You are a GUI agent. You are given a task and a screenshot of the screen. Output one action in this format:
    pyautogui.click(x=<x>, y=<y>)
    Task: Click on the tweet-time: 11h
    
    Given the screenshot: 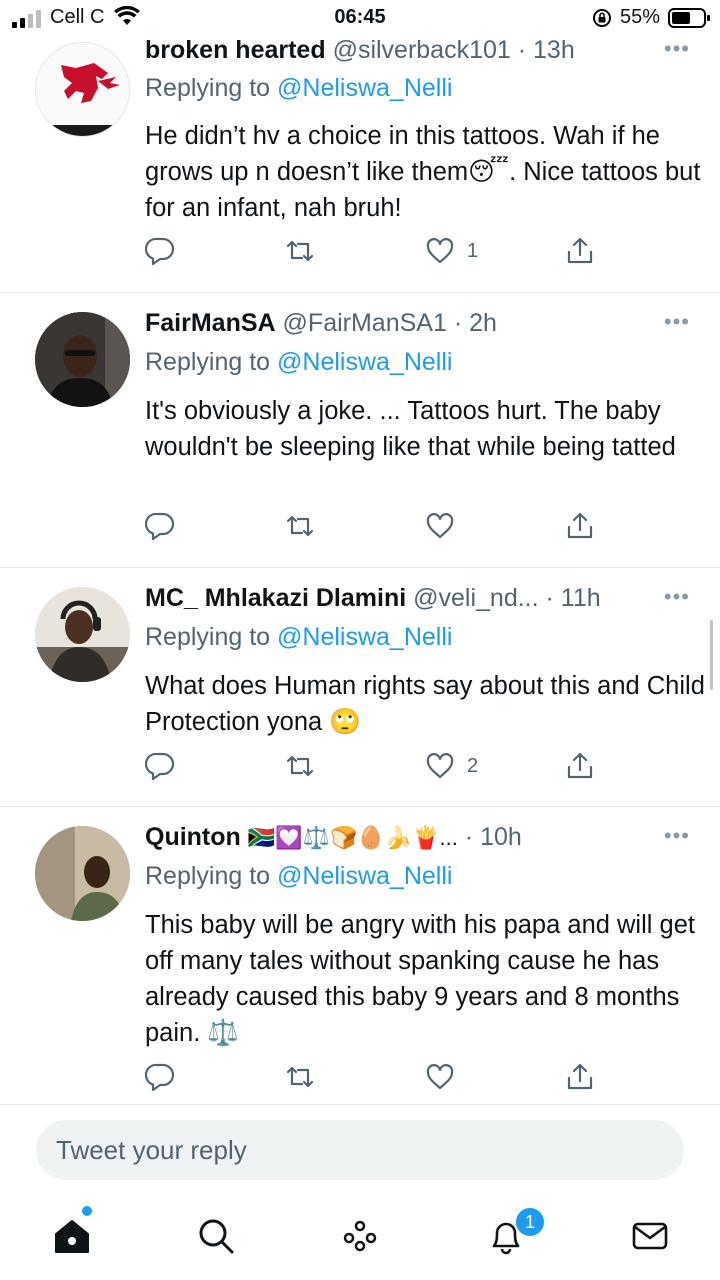 What is the action you would take?
    pyautogui.click(x=581, y=598)
    